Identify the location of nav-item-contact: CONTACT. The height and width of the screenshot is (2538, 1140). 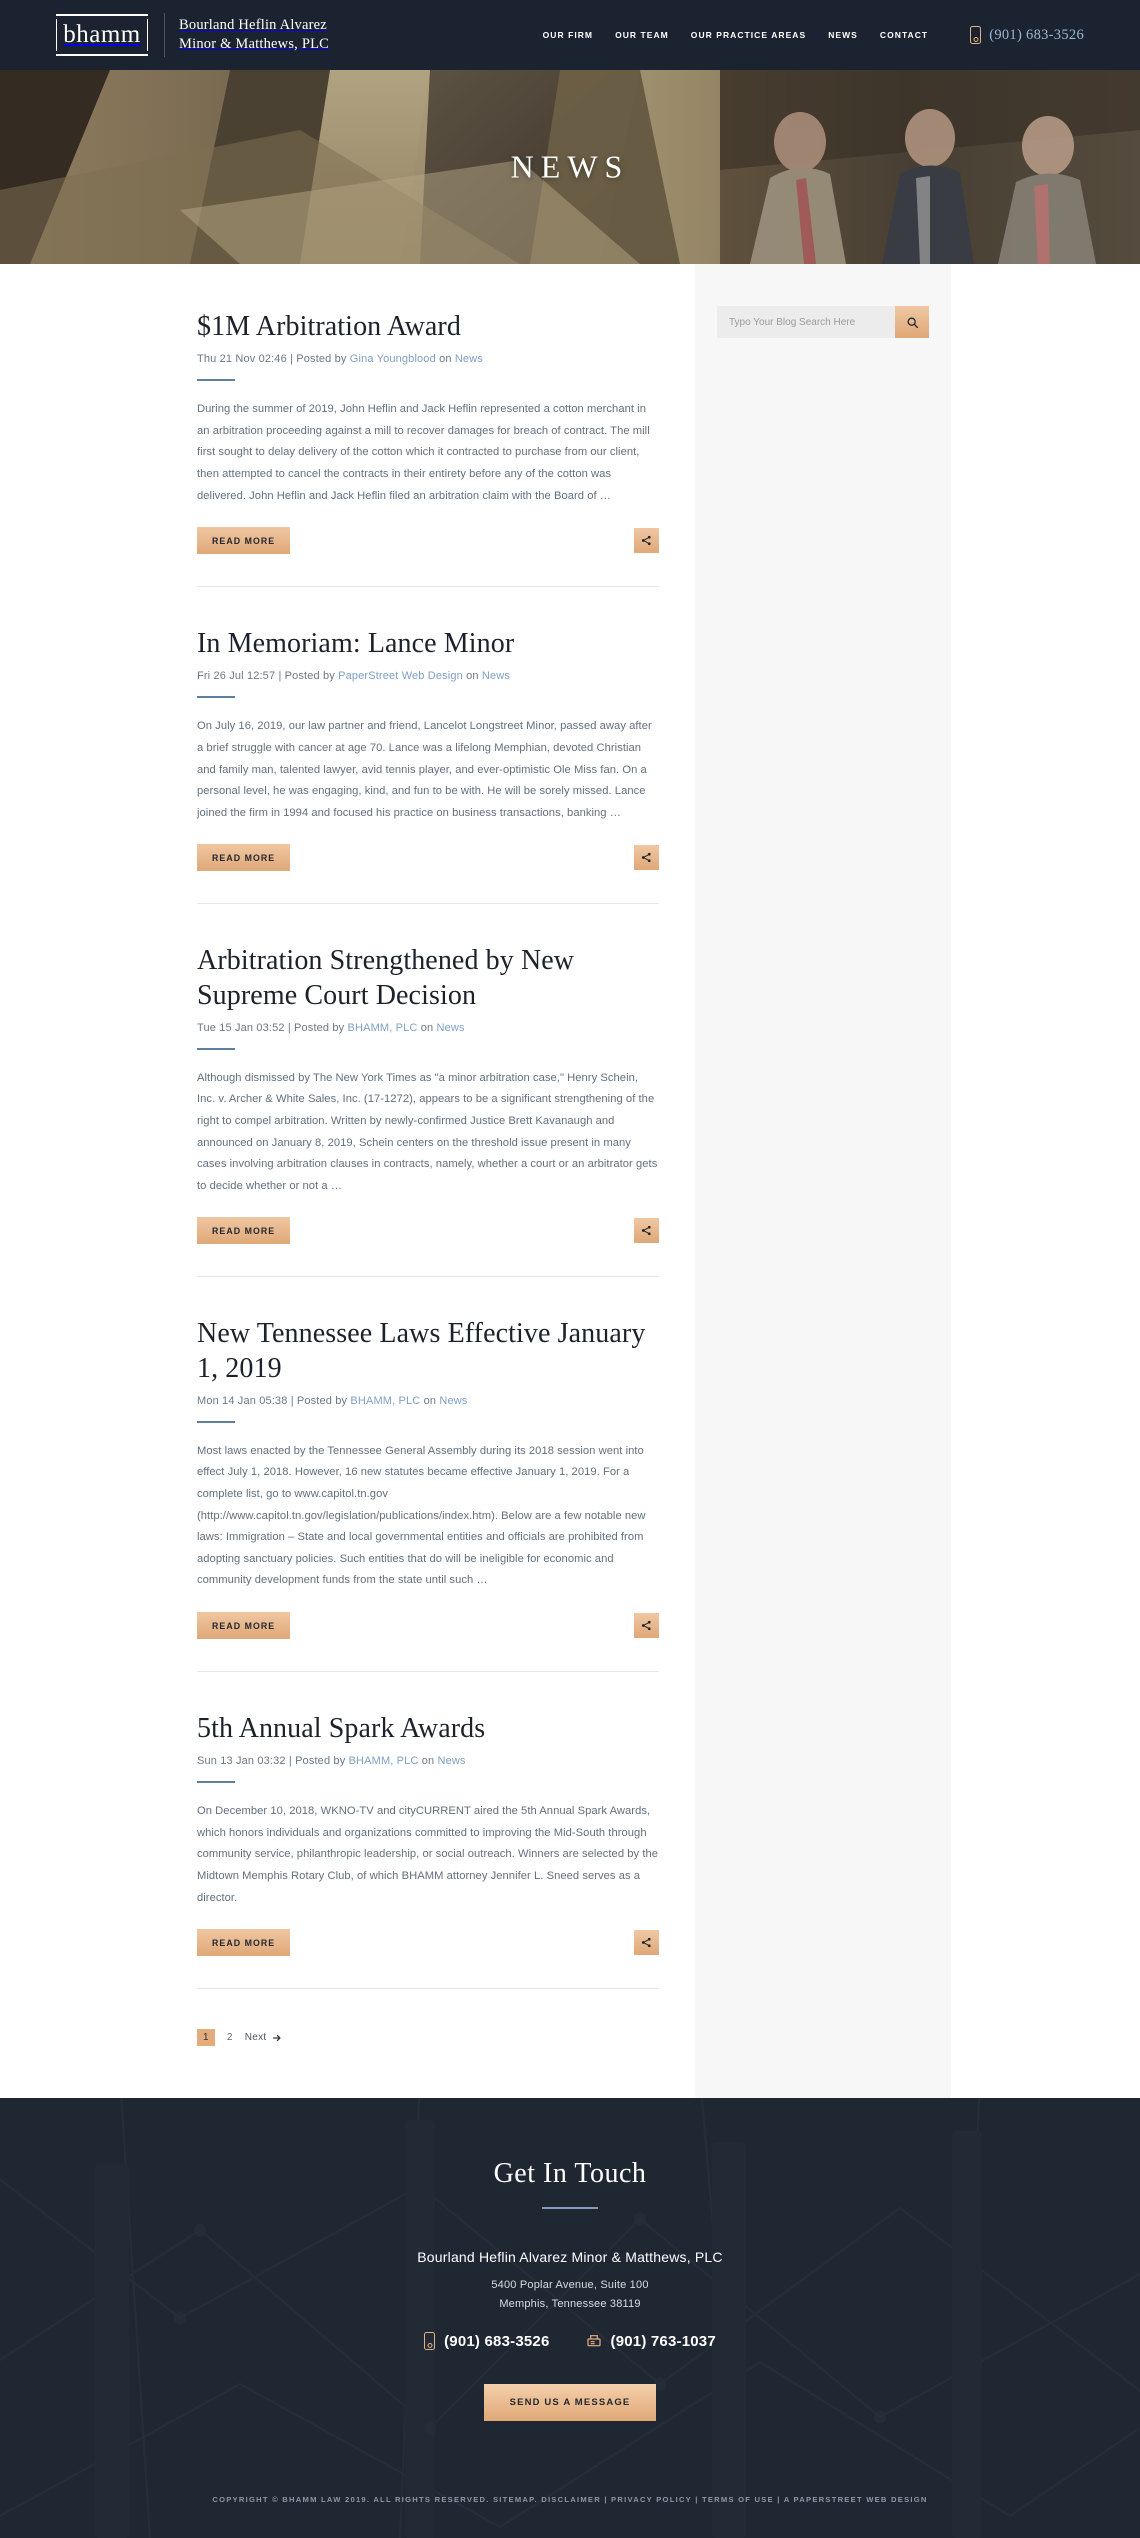
(904, 35).